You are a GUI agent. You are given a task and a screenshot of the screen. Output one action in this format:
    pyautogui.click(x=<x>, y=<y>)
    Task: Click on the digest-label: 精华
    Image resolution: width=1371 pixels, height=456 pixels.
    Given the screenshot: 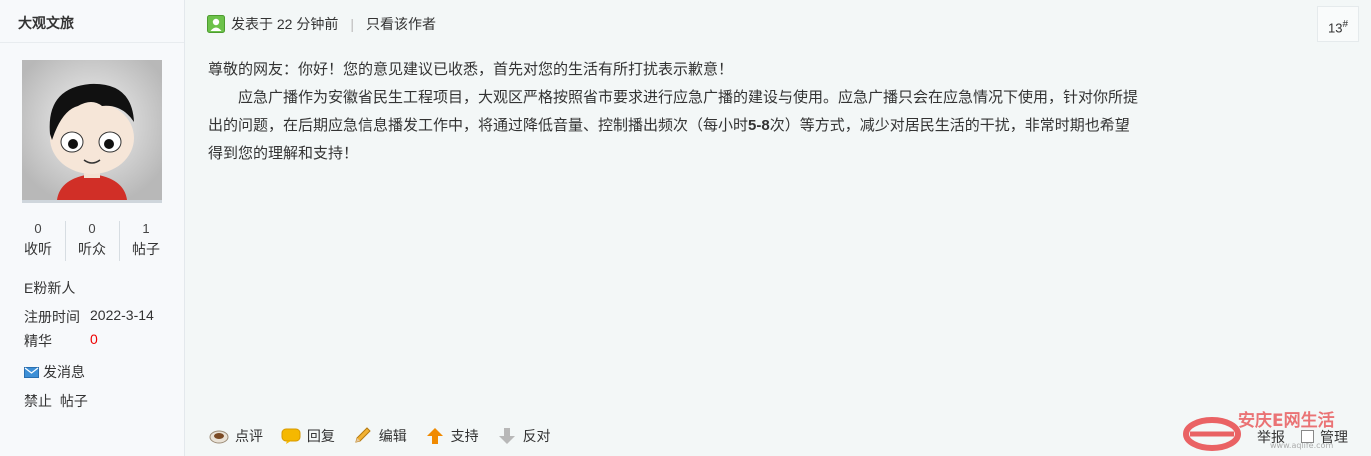 What is the action you would take?
    pyautogui.click(x=38, y=341)
    